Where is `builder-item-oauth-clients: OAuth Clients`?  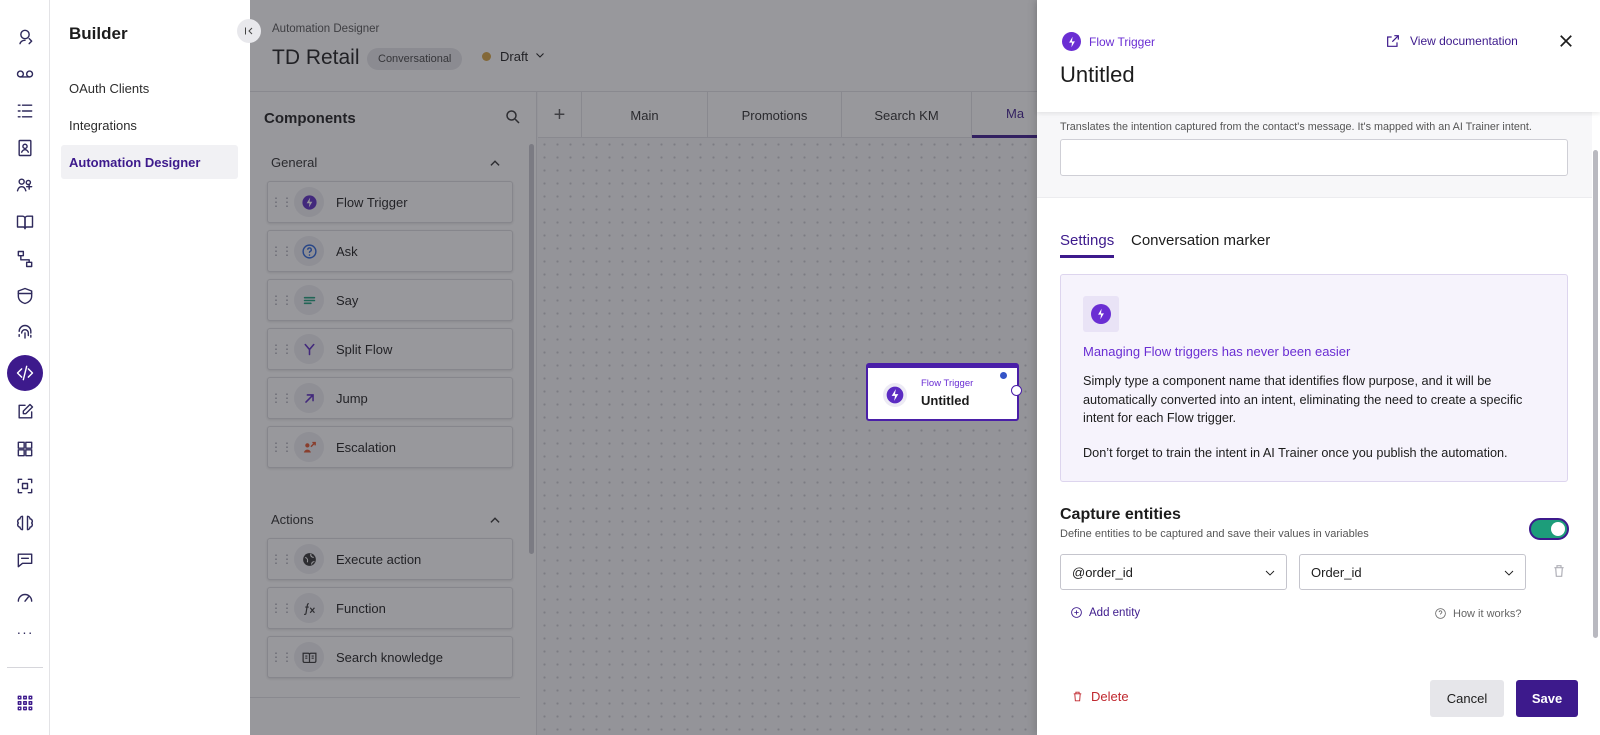
builder-item-oauth-clients: OAuth Clients is located at coordinates (149, 88).